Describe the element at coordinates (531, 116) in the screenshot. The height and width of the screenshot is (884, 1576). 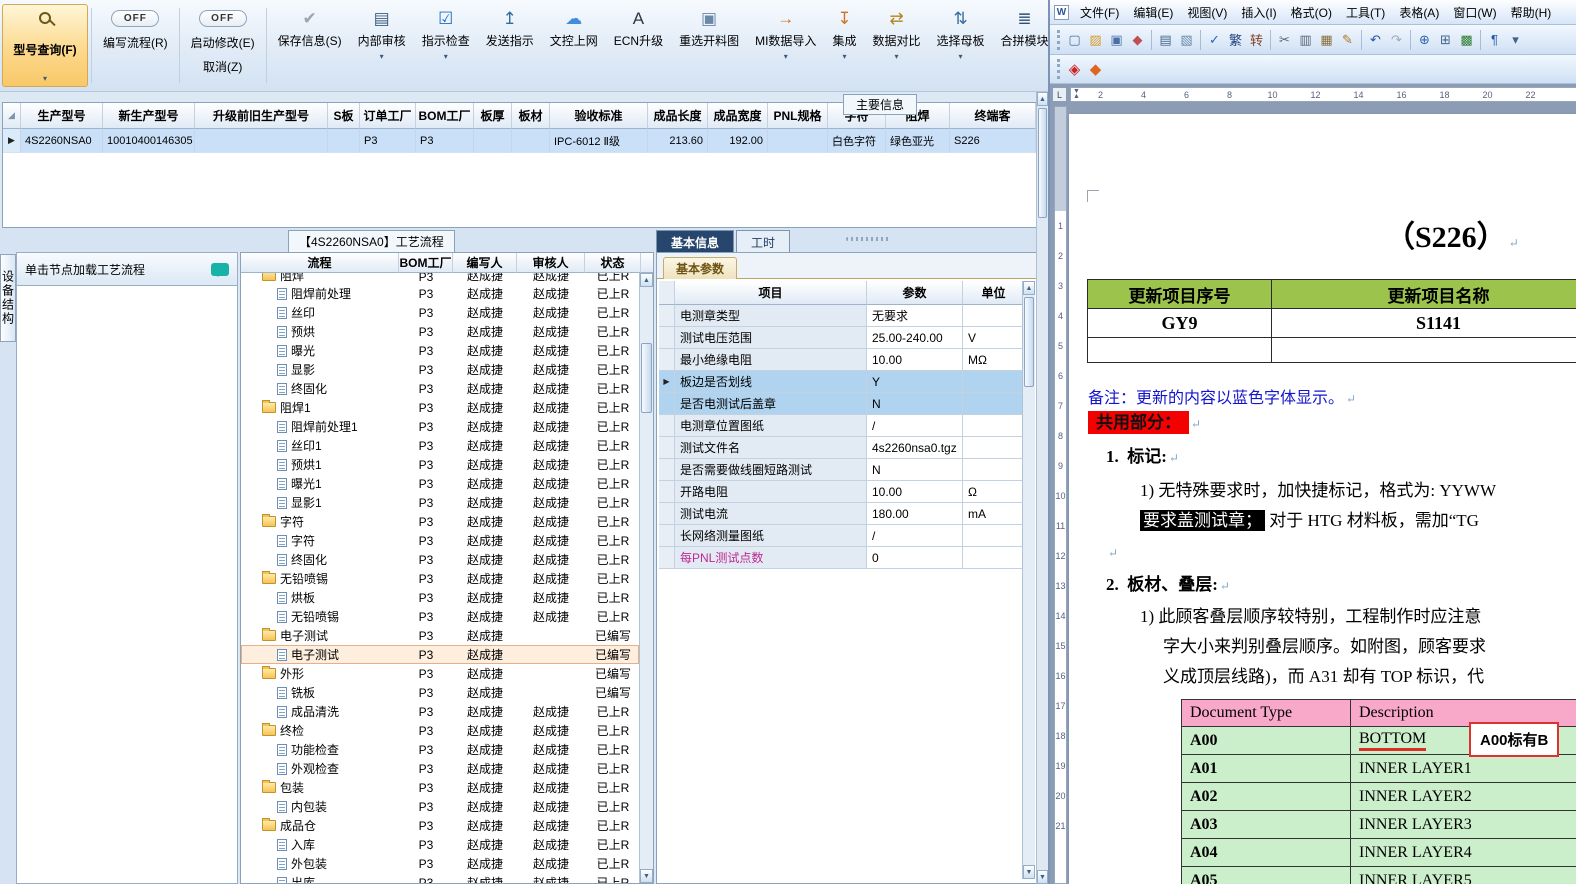
I see `grid-column-header: 板材` at that location.